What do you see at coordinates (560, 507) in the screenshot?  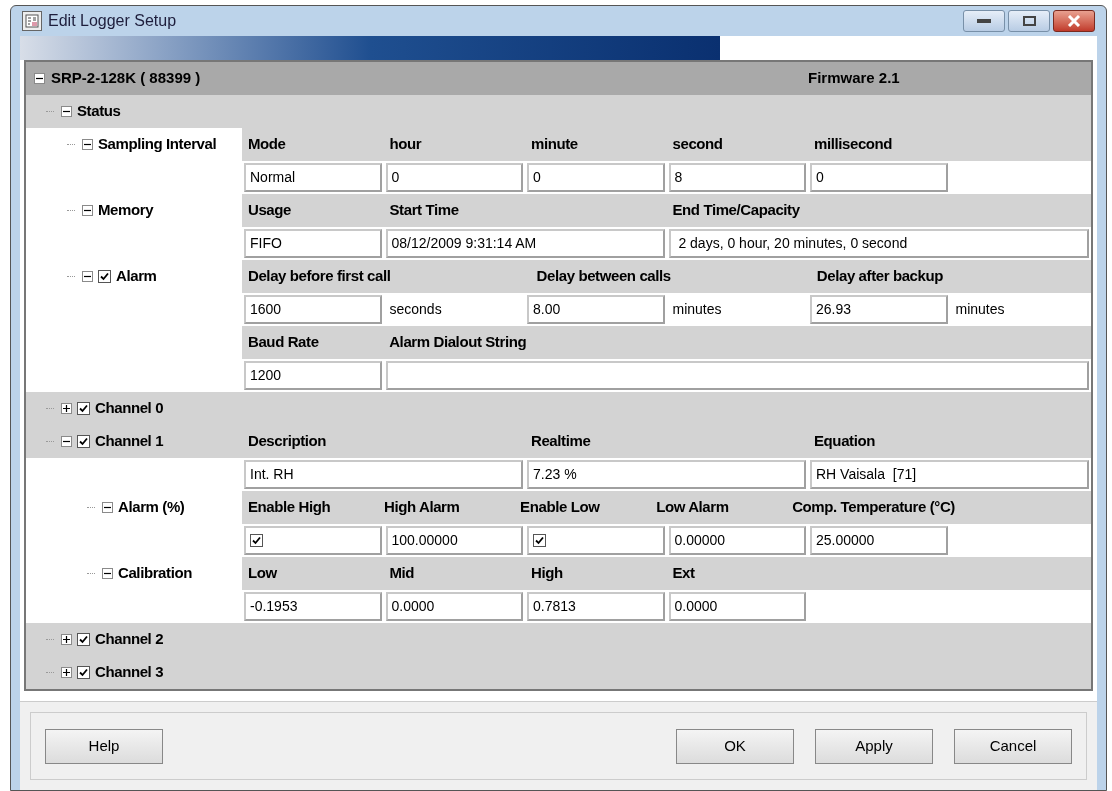 I see `column-header: Enable Low` at bounding box center [560, 507].